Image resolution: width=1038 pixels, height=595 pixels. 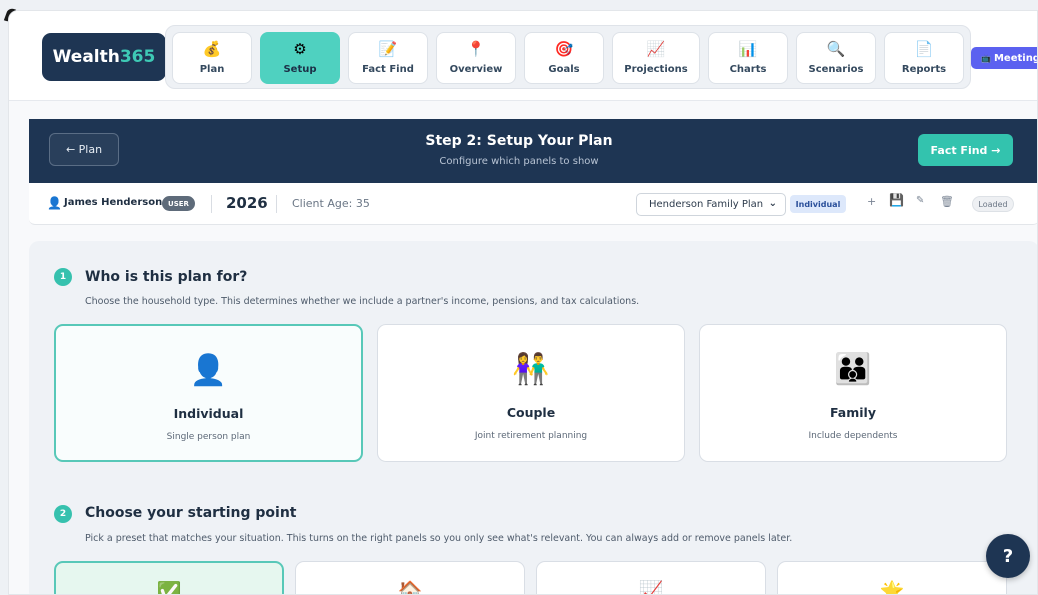 What do you see at coordinates (836, 49) in the screenshot?
I see `magnifier-icon: 🔍` at bounding box center [836, 49].